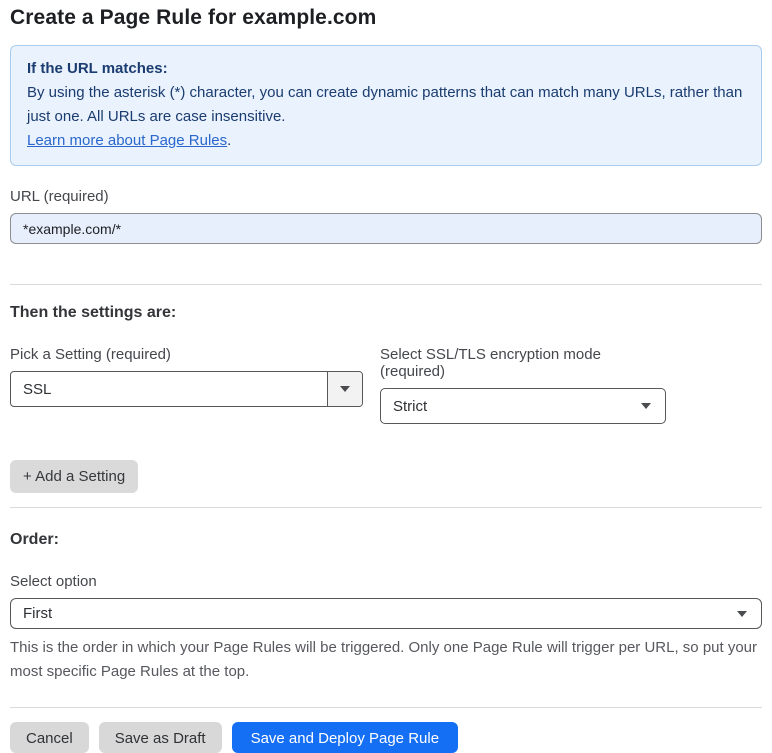 Image resolution: width=772 pixels, height=753 pixels. Describe the element at coordinates (386, 613) in the screenshot. I see `order-select: First` at that location.